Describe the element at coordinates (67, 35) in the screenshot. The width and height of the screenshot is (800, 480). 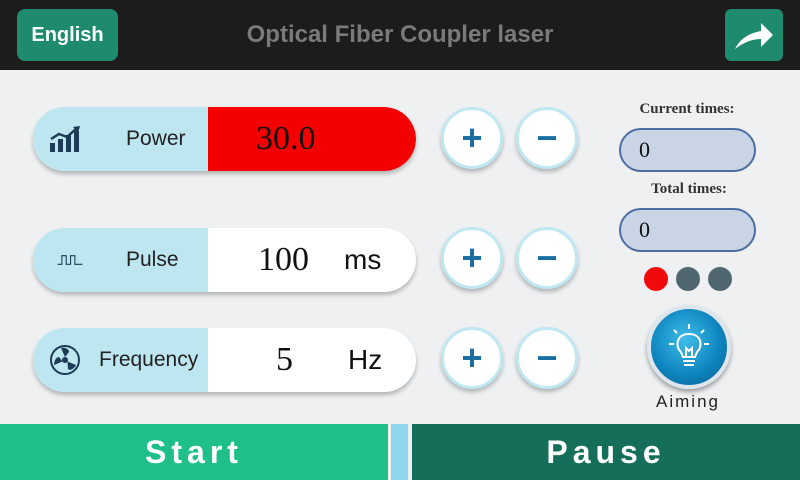
I see `language-button: English` at that location.